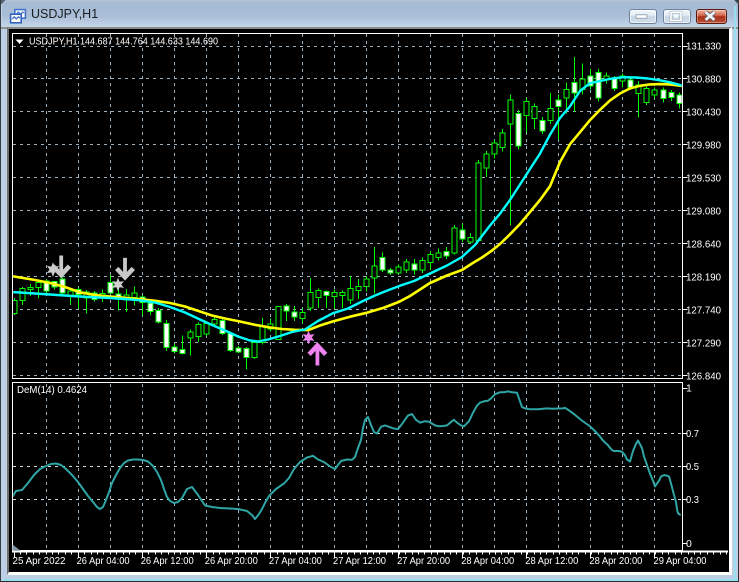 The height and width of the screenshot is (582, 739). I want to click on svg-text: 129.080, so click(703, 211).